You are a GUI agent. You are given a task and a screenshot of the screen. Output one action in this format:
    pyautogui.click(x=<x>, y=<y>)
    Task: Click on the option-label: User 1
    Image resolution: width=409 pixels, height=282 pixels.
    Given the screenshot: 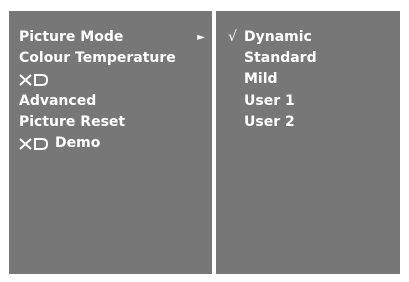 What is the action you would take?
    pyautogui.click(x=269, y=101)
    